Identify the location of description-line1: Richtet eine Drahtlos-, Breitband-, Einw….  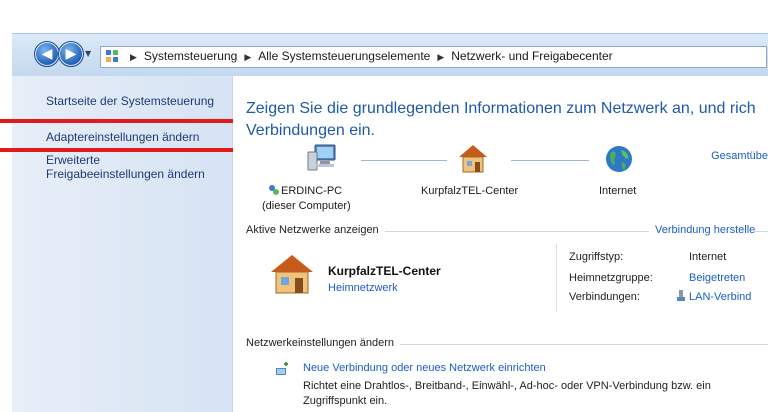
(507, 386).